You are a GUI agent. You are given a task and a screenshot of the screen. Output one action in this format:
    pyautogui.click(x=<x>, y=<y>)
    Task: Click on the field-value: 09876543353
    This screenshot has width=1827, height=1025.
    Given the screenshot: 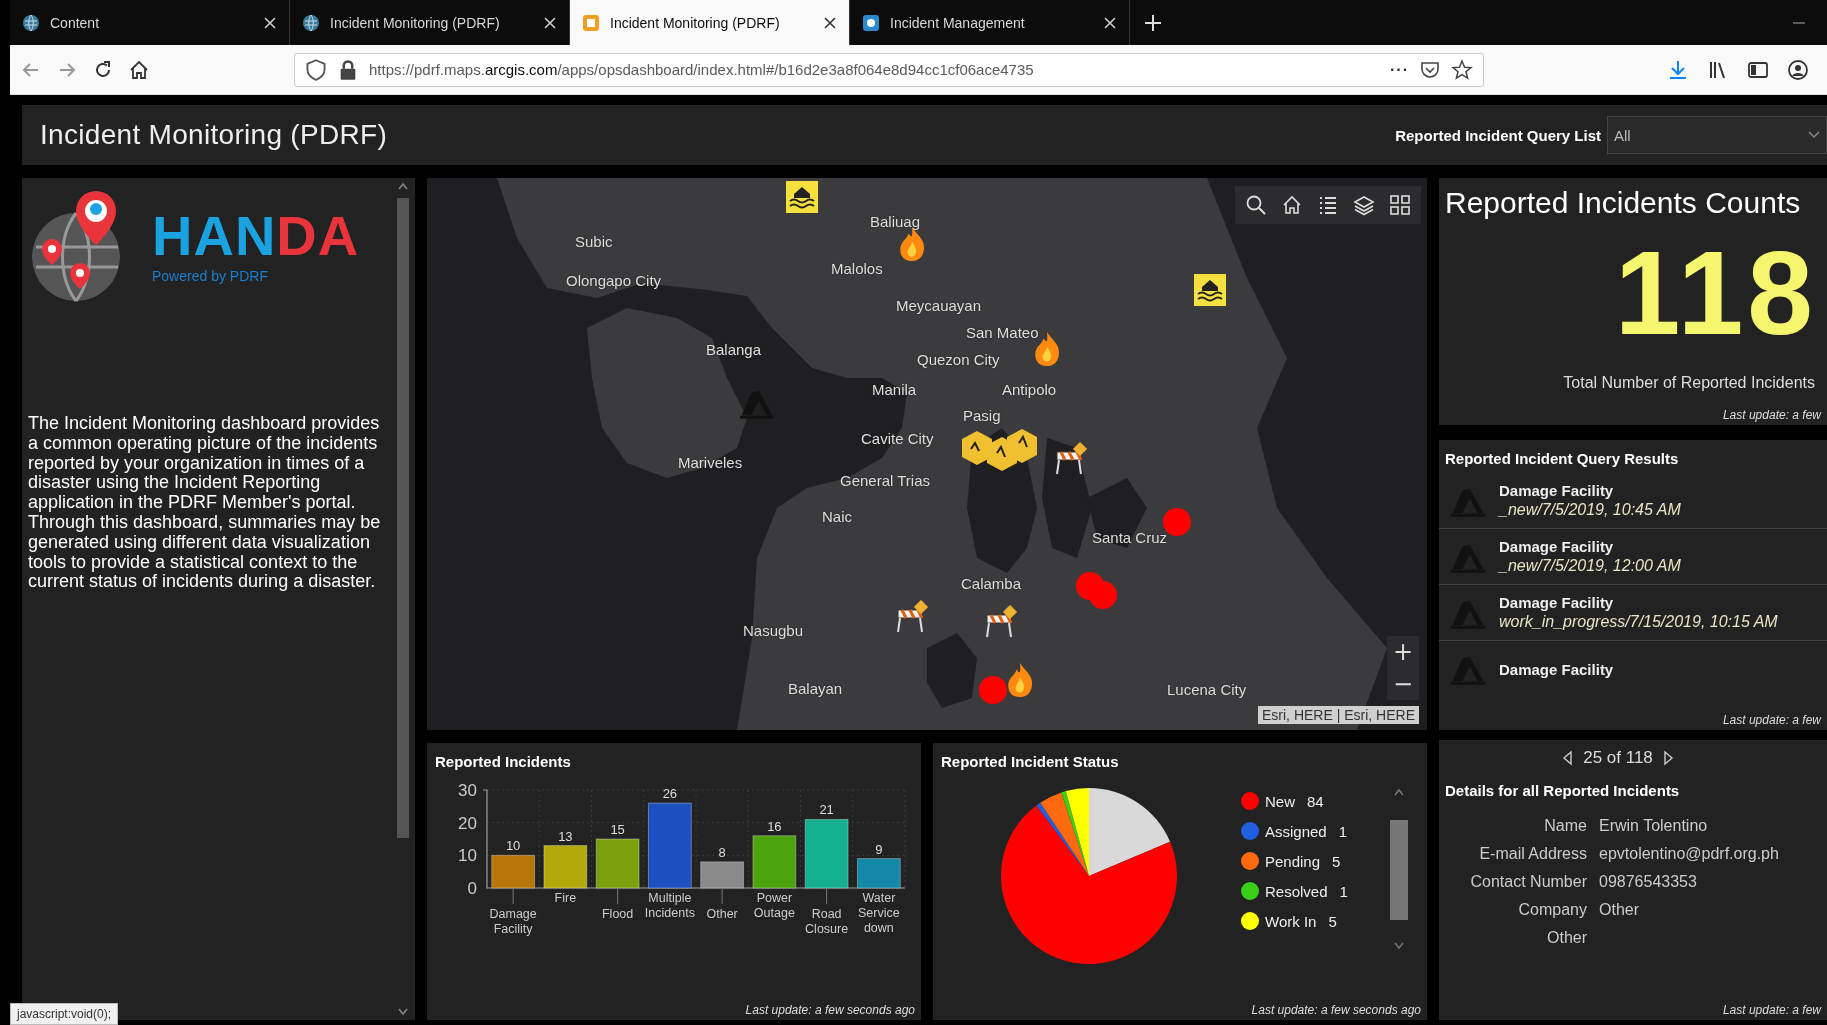 What is the action you would take?
    pyautogui.click(x=1648, y=882)
    